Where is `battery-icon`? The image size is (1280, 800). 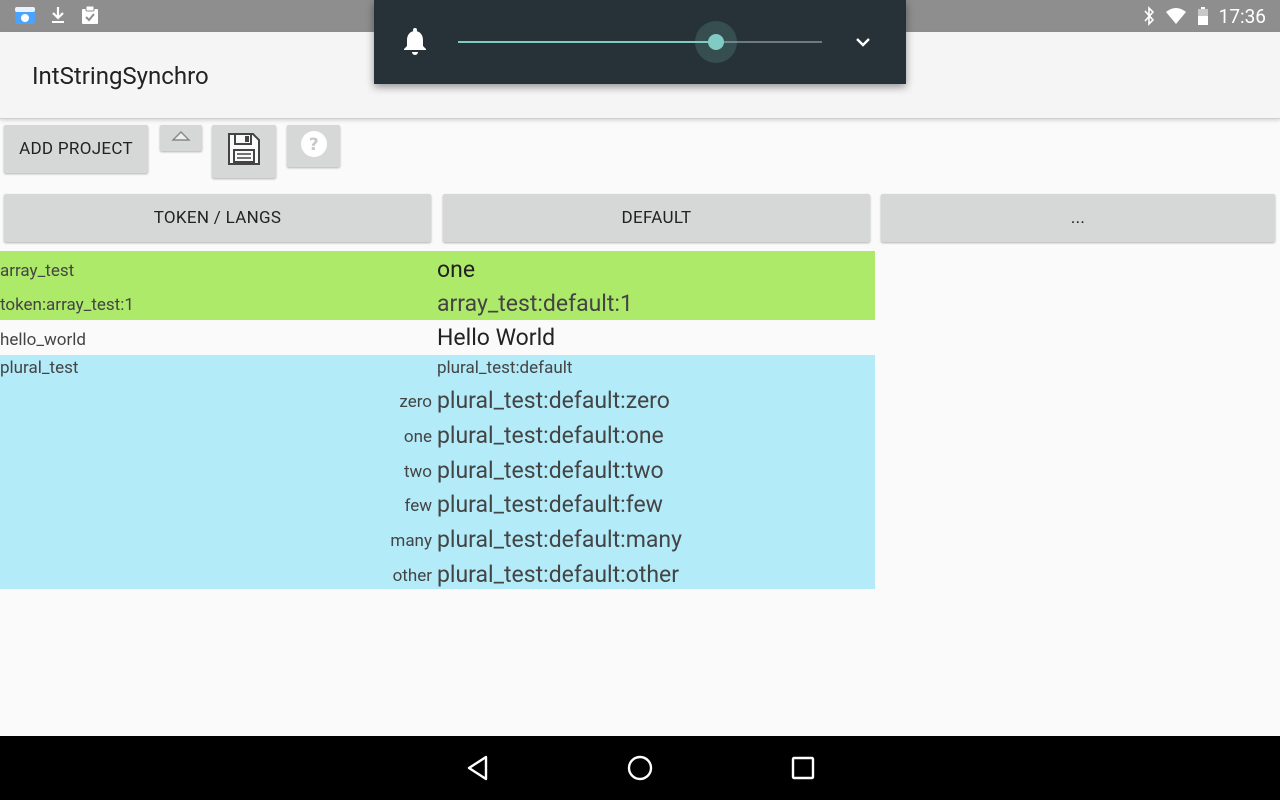
battery-icon is located at coordinates (1203, 16).